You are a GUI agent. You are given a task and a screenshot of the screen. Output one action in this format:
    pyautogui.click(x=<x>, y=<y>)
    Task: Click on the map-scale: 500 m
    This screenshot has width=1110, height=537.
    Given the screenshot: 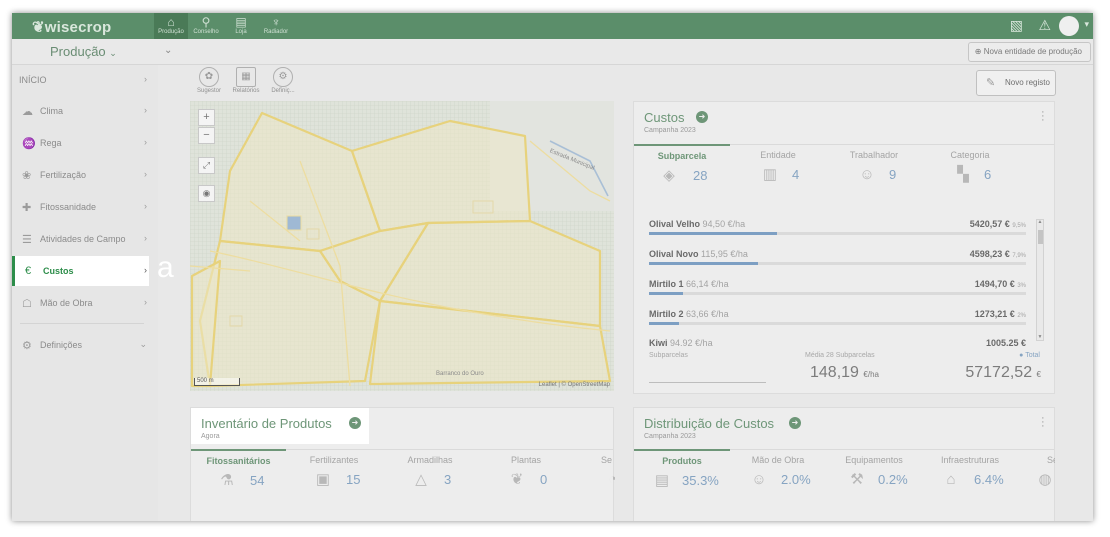 What is the action you would take?
    pyautogui.click(x=217, y=382)
    